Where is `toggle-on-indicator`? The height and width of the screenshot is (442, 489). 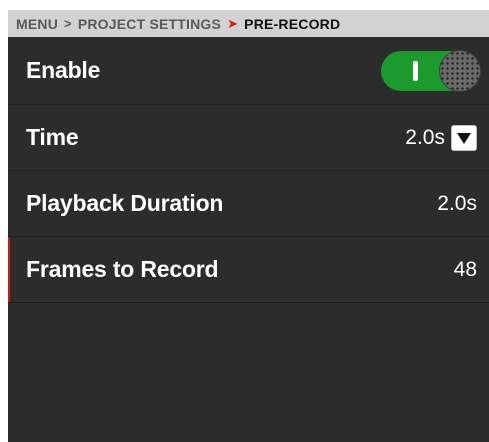 toggle-on-indicator is located at coordinates (415, 70).